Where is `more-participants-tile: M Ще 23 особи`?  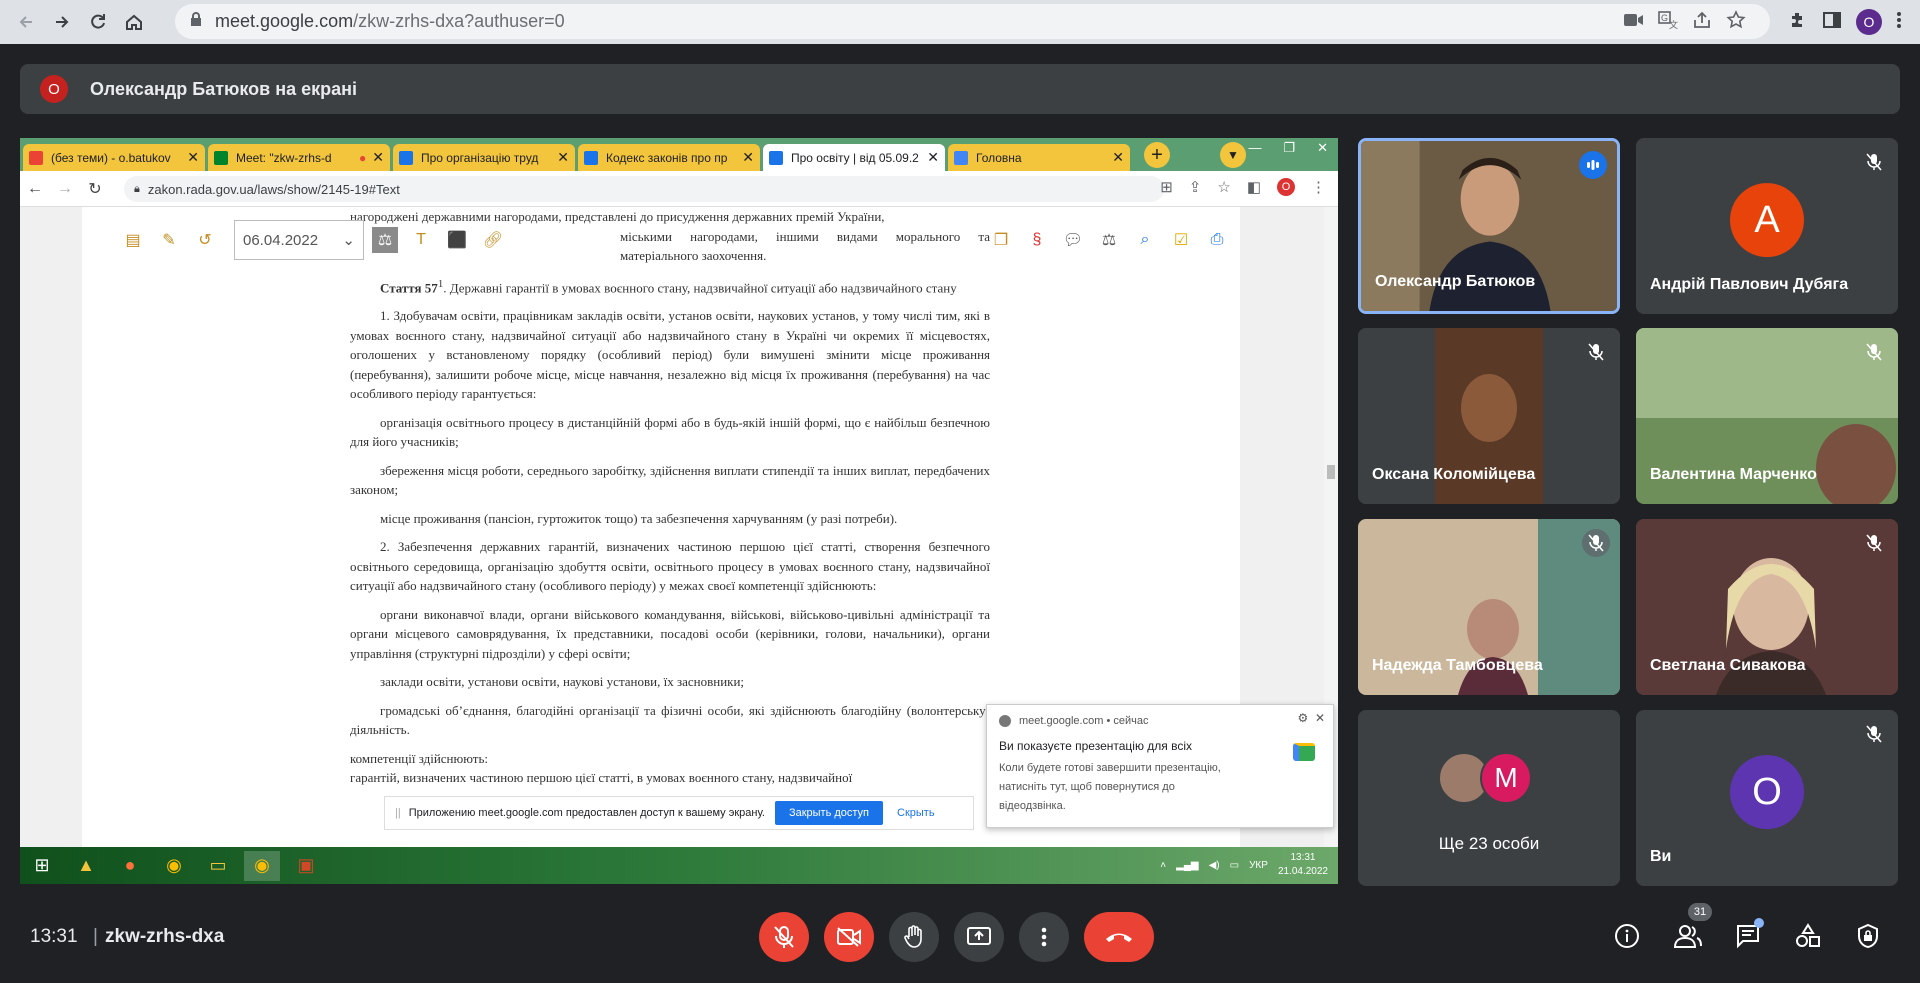
more-participants-tile: M Ще 23 особи is located at coordinates (1489, 798).